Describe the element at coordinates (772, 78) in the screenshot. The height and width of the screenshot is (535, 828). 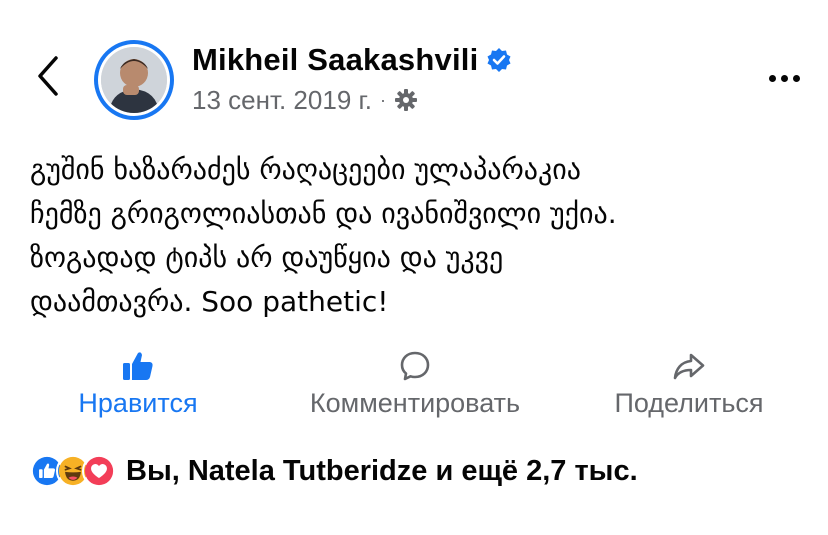
I see `more-options-icon` at that location.